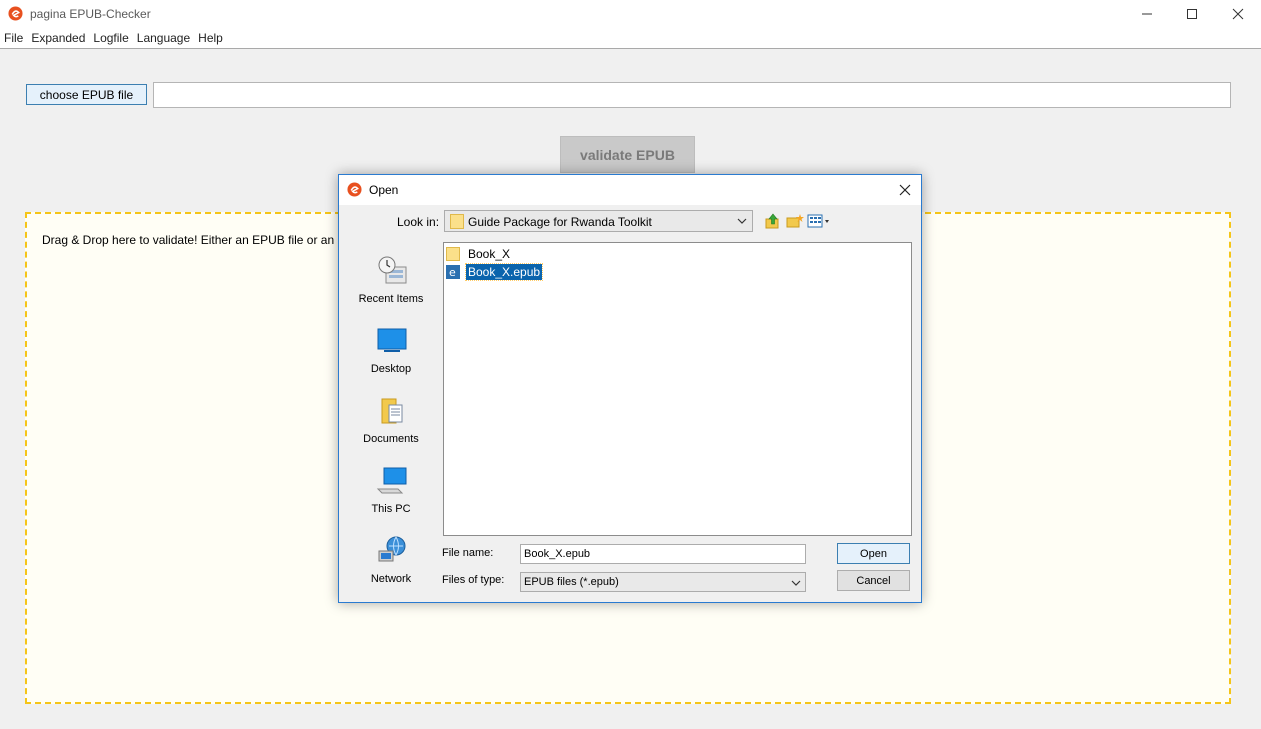 The image size is (1261, 729). I want to click on look-in-value: Guide Package for Rwanda Toolkit, so click(560, 222).